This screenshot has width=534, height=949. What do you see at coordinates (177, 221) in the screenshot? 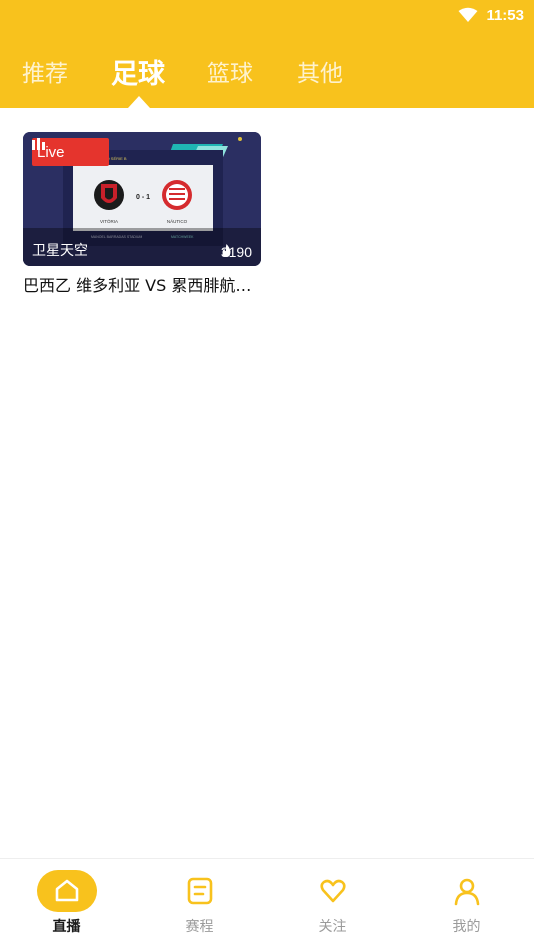
I see `thumb-away-team: NÁUTICO` at bounding box center [177, 221].